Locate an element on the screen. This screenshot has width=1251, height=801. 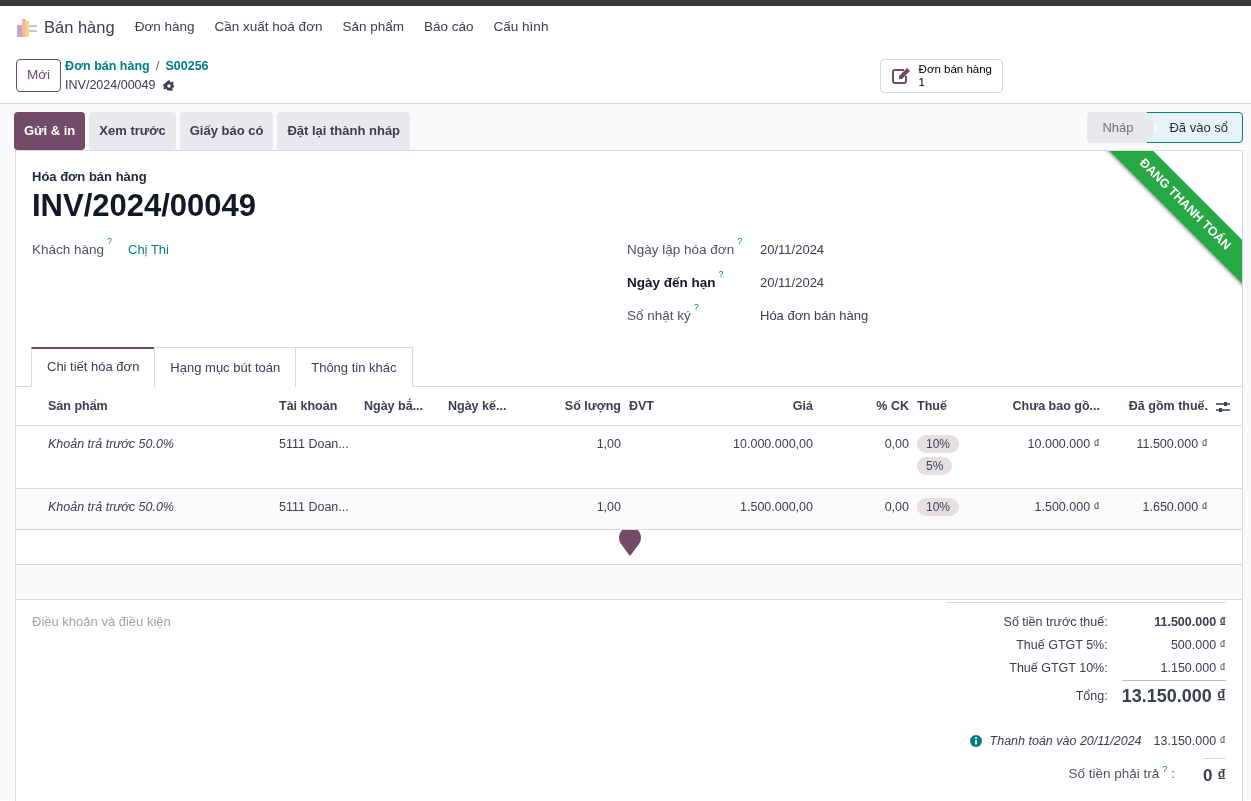
total-value: 11.500.000 ₫ is located at coordinates (1190, 622).